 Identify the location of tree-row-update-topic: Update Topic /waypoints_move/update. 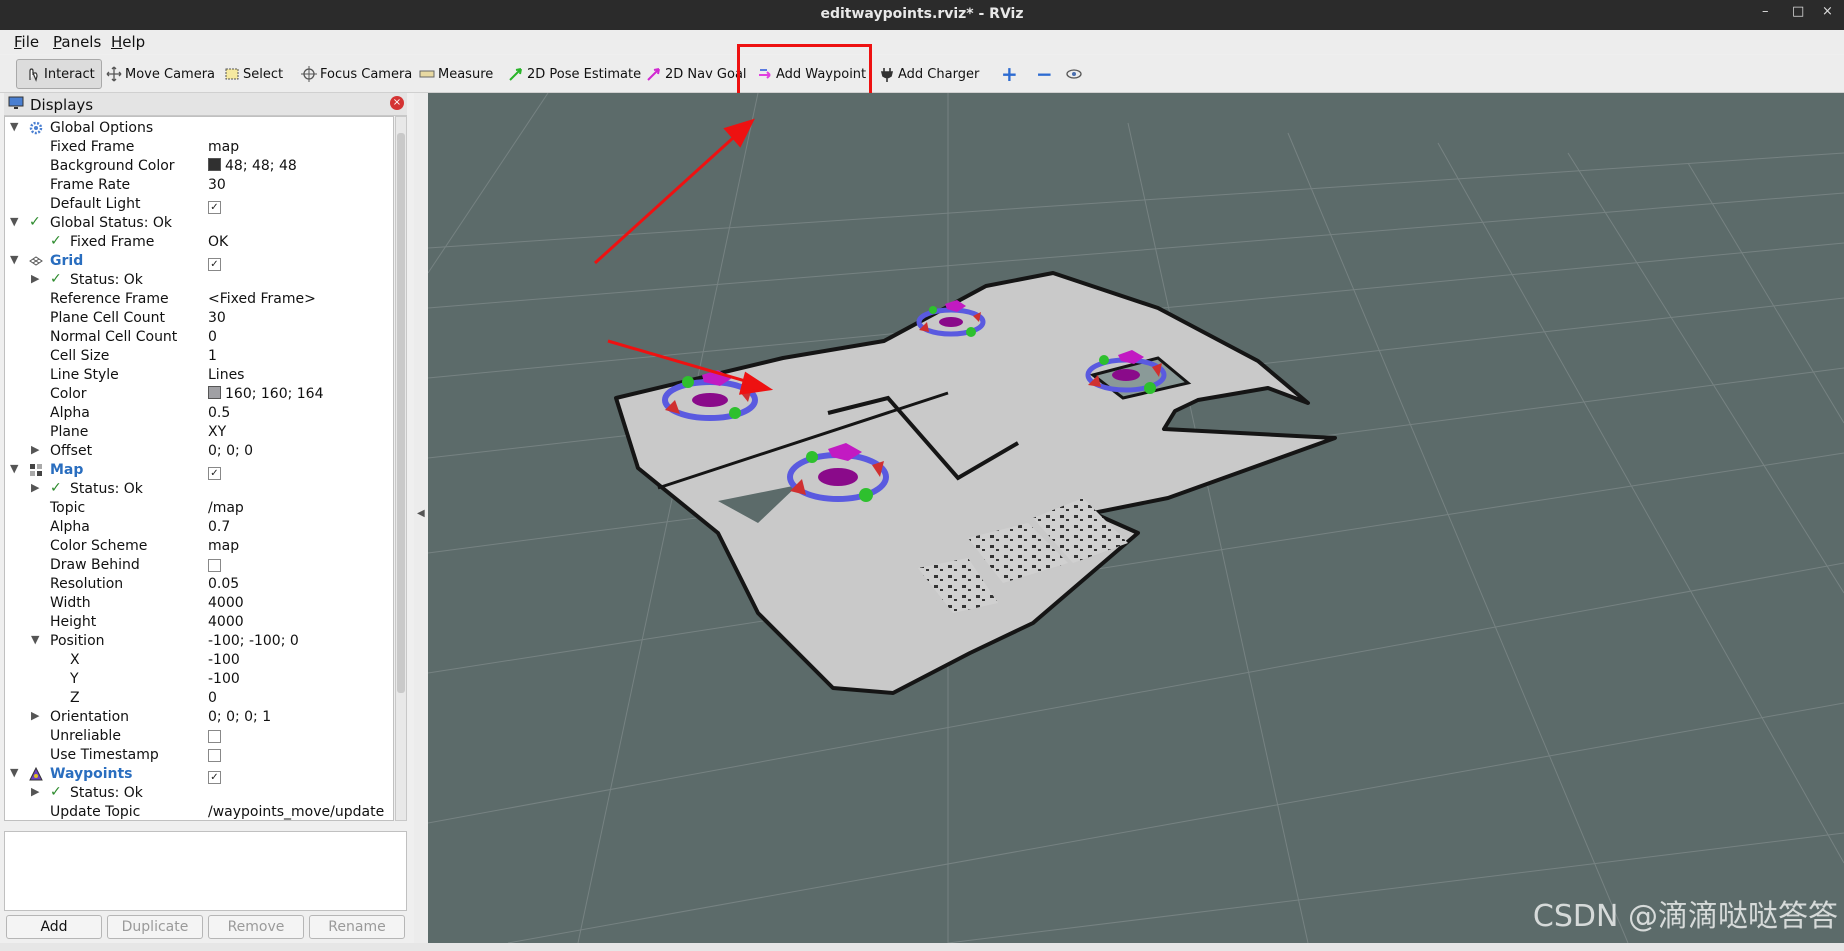
(199, 811).